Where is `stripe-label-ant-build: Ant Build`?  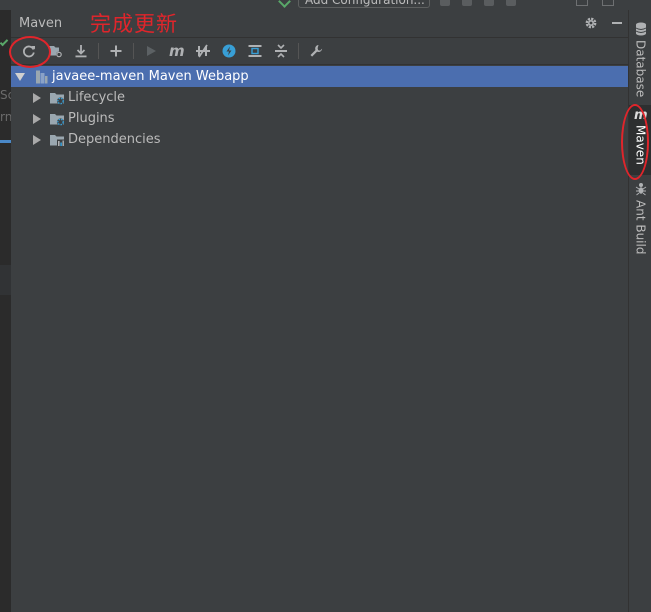
stripe-label-ant-build: Ant Build is located at coordinates (640, 227).